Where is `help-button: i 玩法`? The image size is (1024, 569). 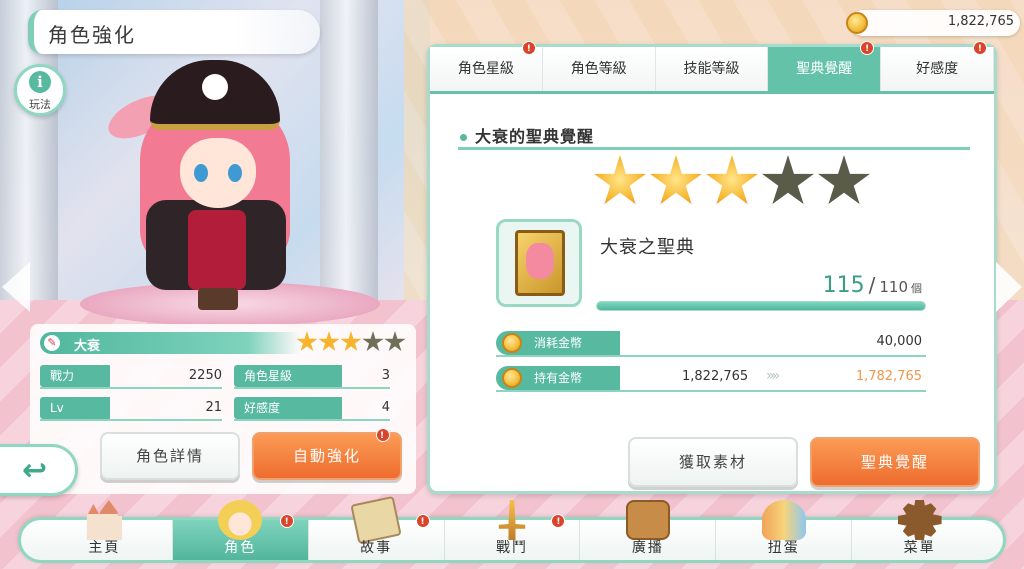
help-button: i 玩法 is located at coordinates (40, 90).